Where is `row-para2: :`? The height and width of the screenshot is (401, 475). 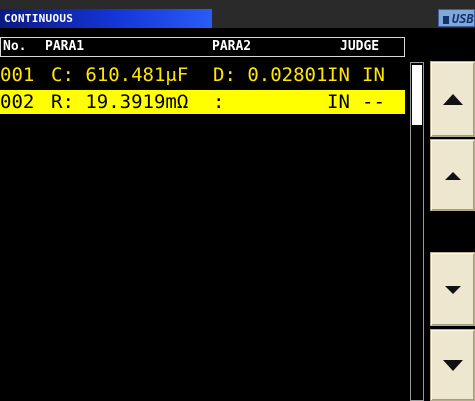
row-para2: : is located at coordinates (219, 102).